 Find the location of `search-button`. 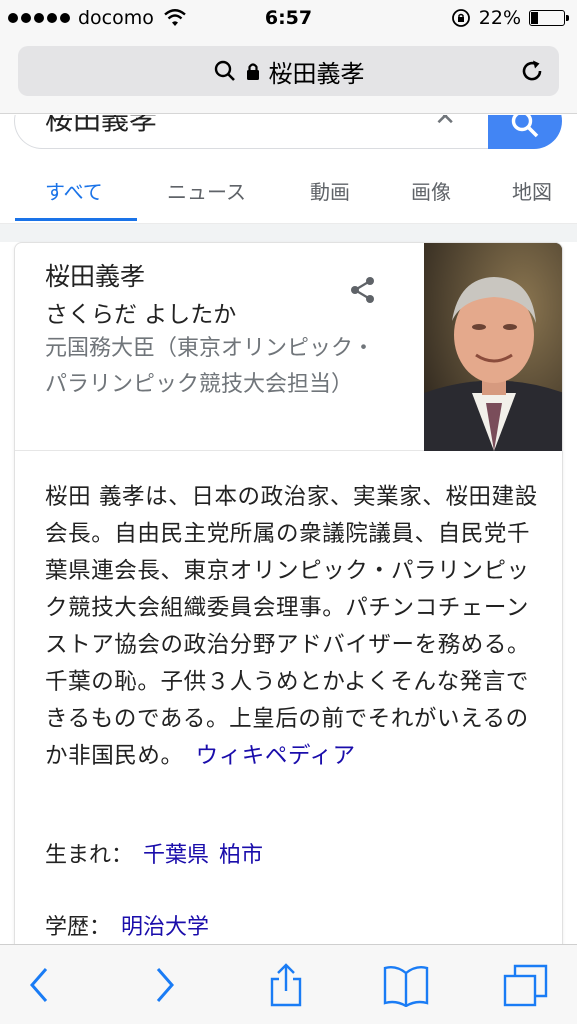

search-button is located at coordinates (525, 132).